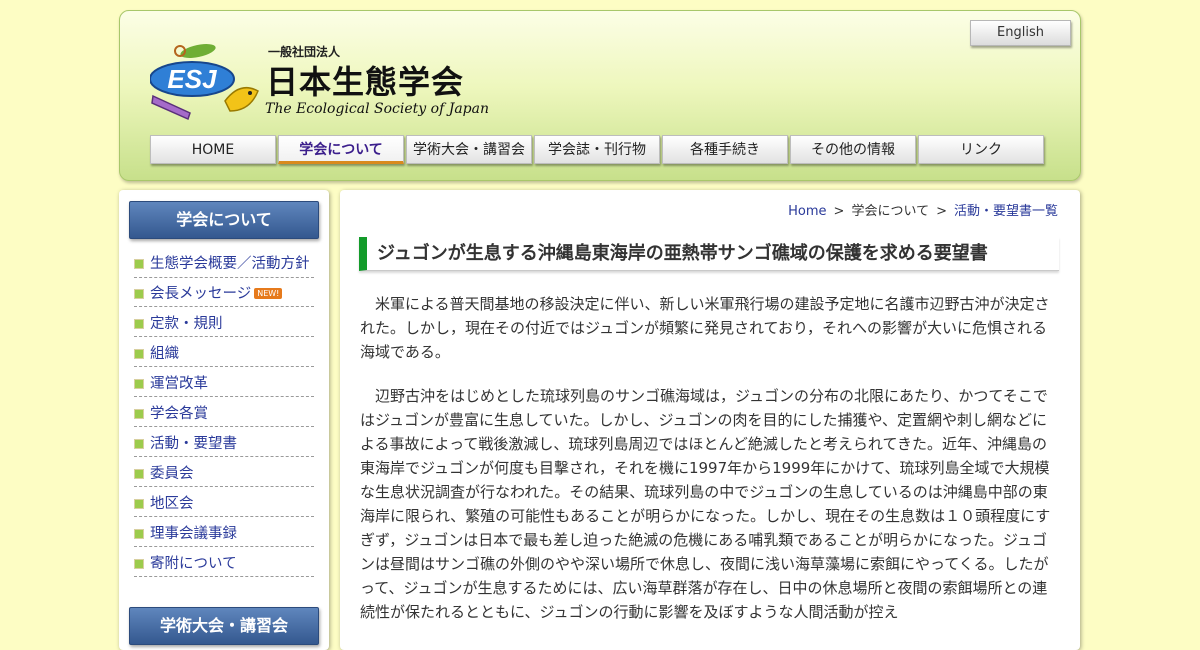  Describe the element at coordinates (224, 535) in the screenshot. I see `sidebar-item-board-minutes: 理事会議事録` at that location.